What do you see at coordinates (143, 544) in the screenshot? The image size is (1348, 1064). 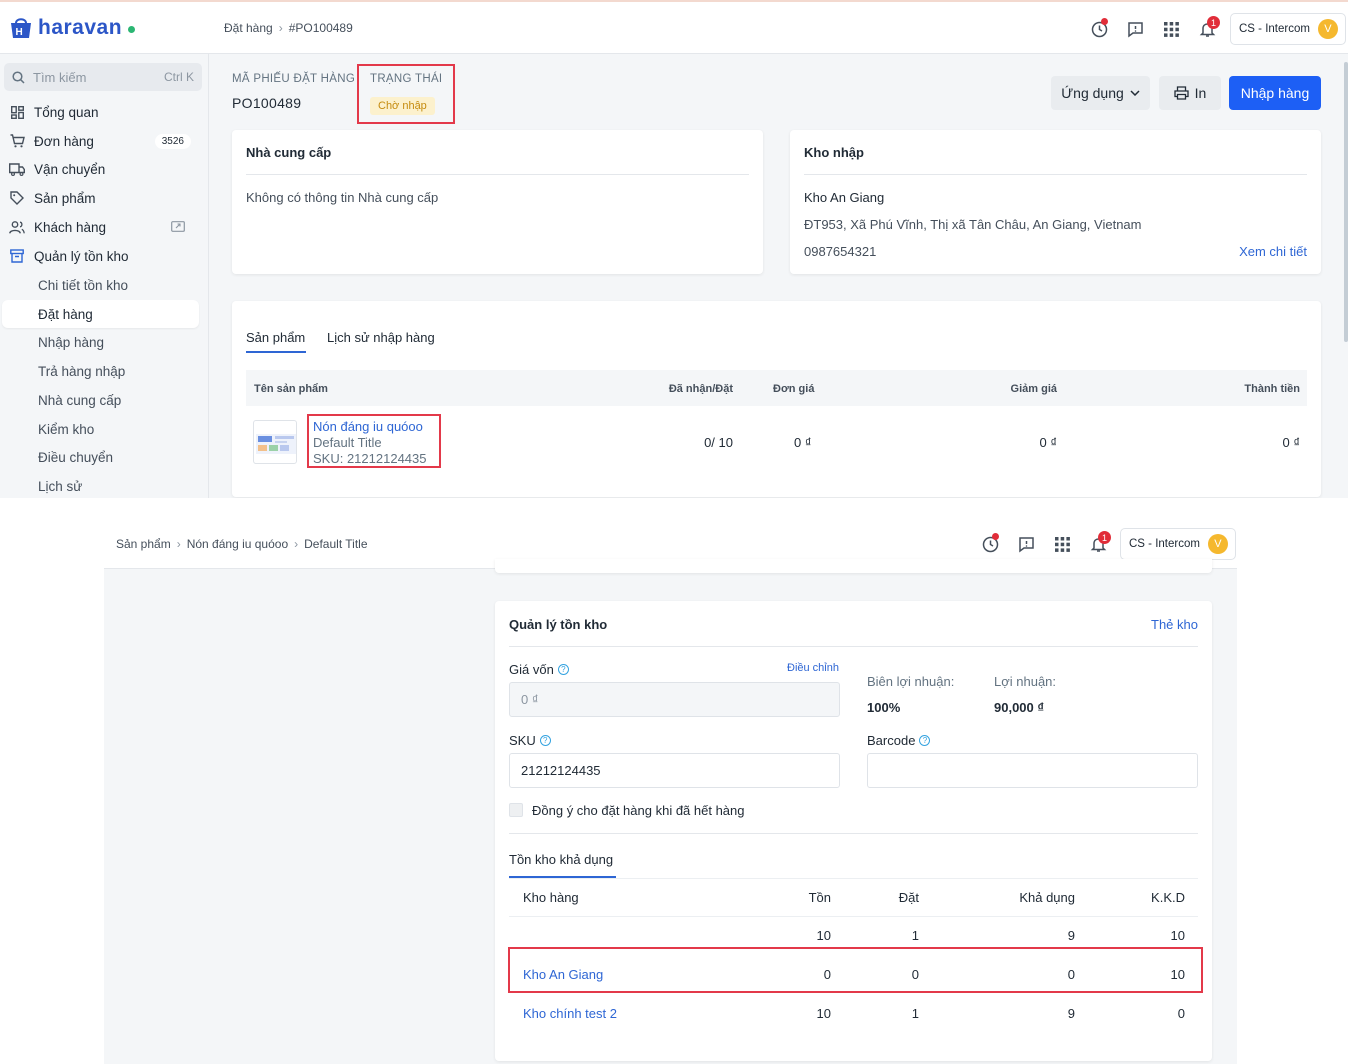 I see `breadcrumb-products: Sản phẩm` at bounding box center [143, 544].